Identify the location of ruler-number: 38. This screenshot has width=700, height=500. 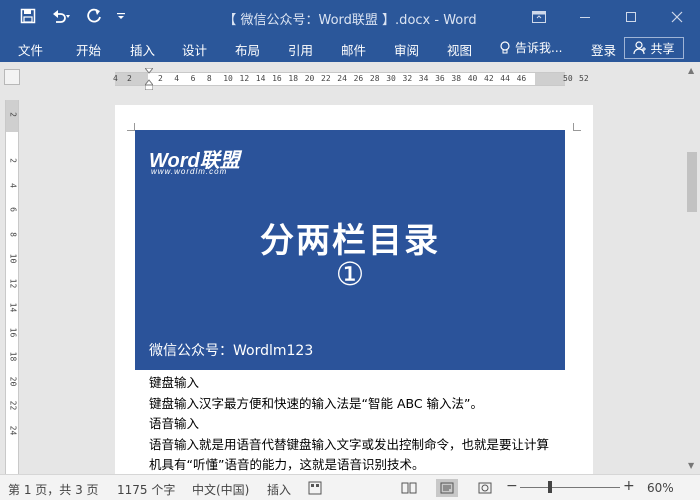
(456, 78).